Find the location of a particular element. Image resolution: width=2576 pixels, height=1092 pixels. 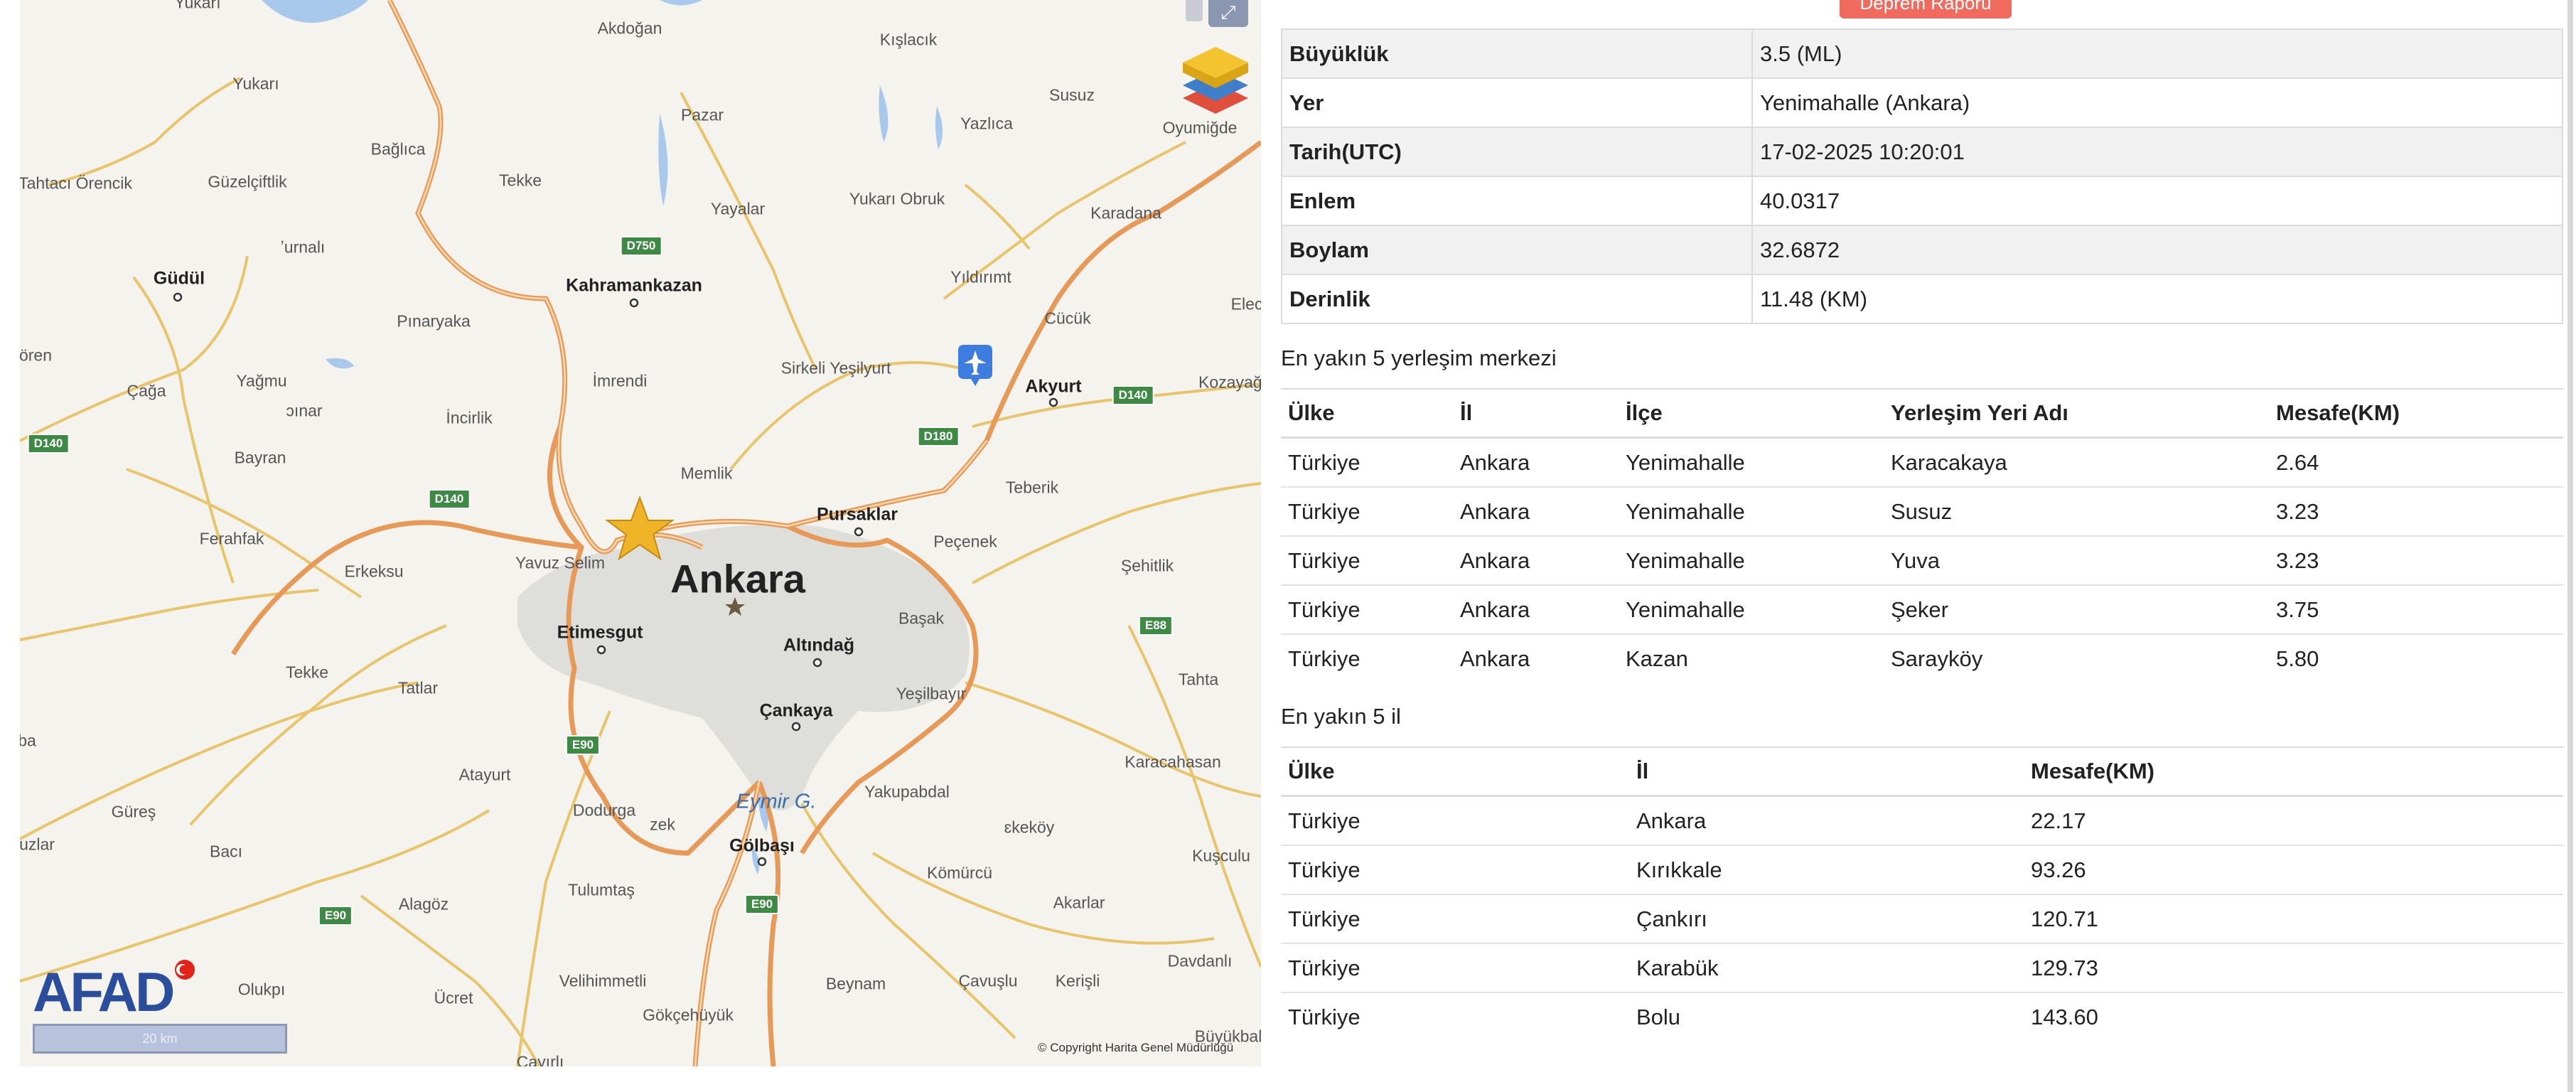

info-row: Tarih(UTC) 17-02-2025 10:20:01 is located at coordinates (1922, 151).